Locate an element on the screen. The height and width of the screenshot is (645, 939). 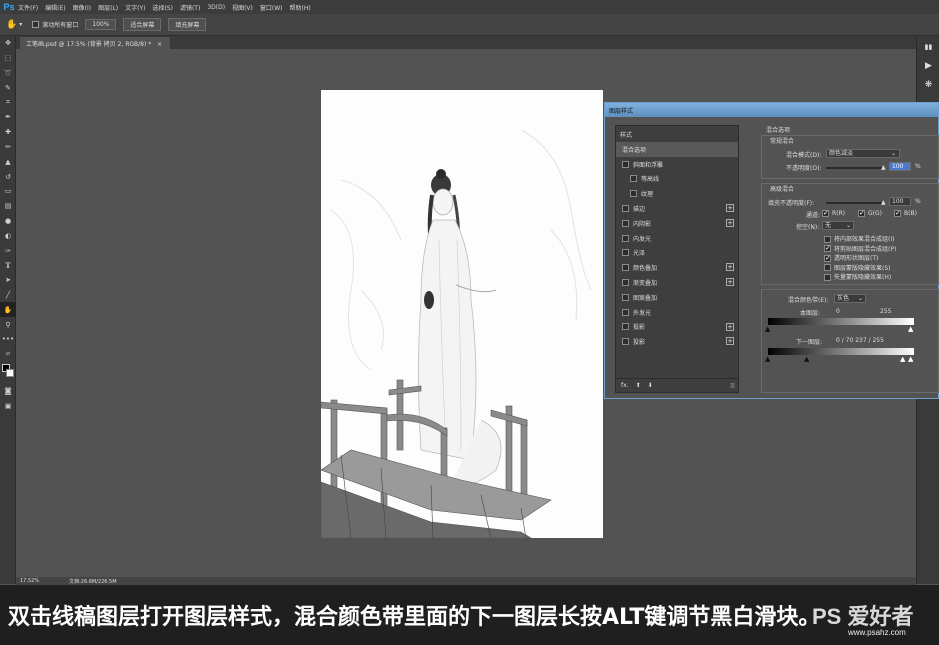
document-tab: 工笔画.psd @ 17.5% (背景 拷贝 2, RGB/8) * × is located at coordinates (95, 43).